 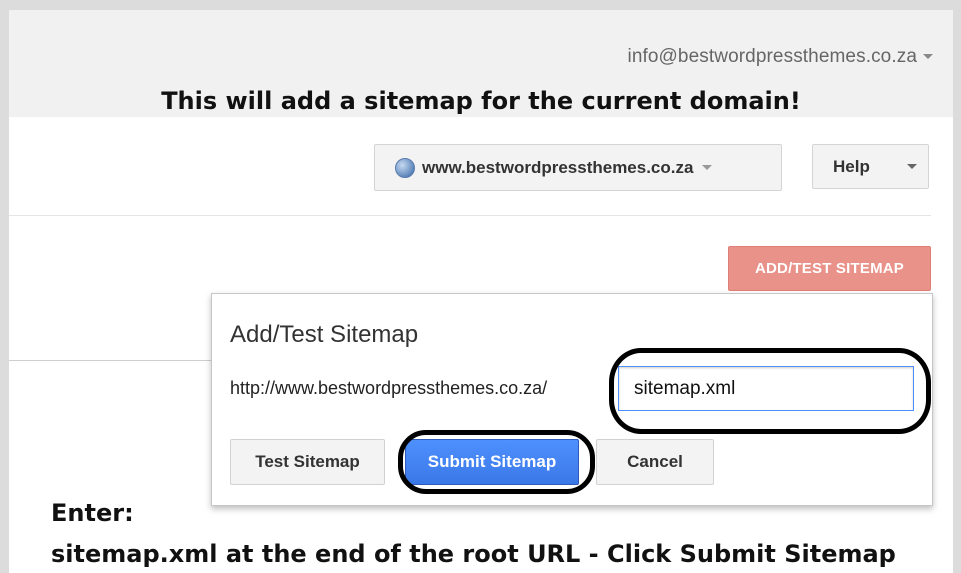 I want to click on annotation-circle-input, so click(x=770, y=391).